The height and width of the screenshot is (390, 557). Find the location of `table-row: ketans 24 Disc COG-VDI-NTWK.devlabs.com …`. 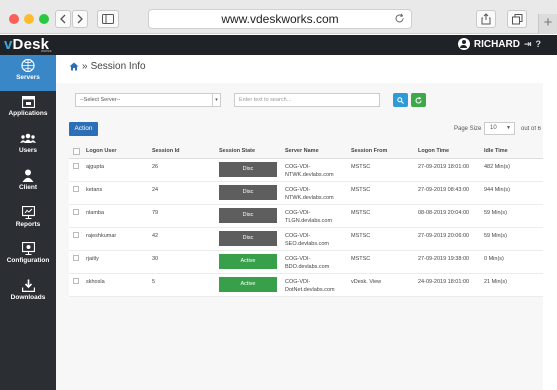

table-row: ketans 24 Disc COG-VDI-NTWK.devlabs.com … is located at coordinates (306, 193).